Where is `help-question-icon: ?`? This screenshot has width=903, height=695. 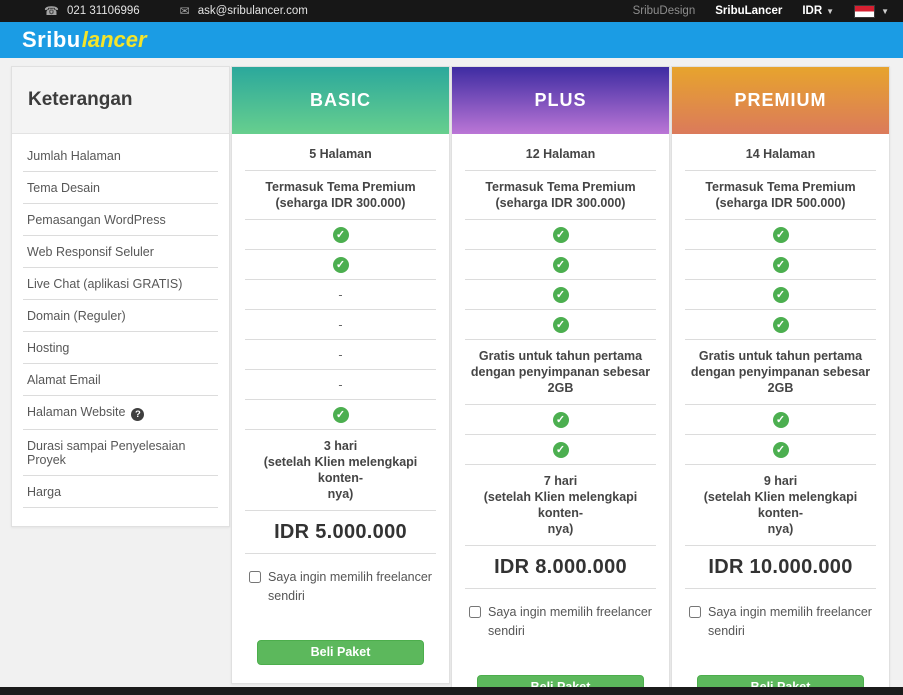 help-question-icon: ? is located at coordinates (138, 414).